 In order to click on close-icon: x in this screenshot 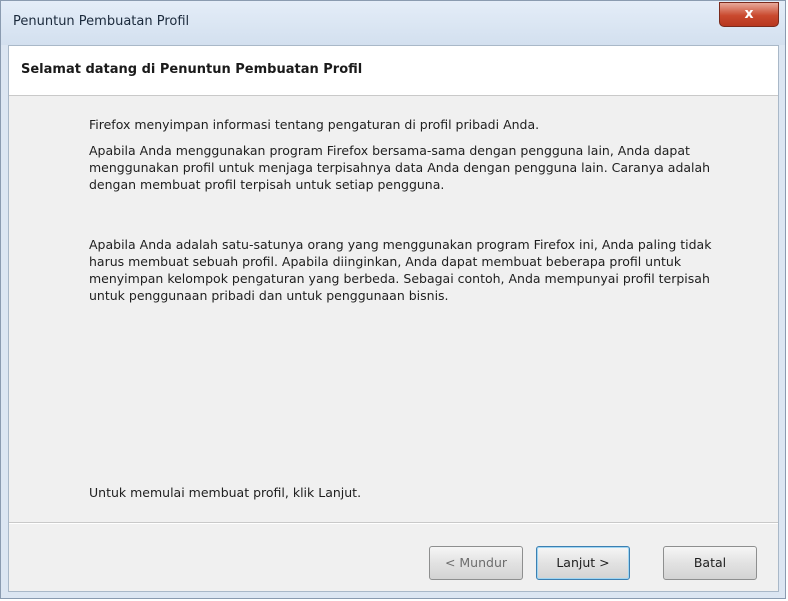, I will do `click(749, 14)`.